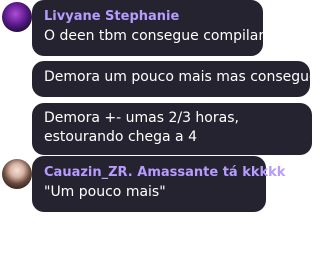 The height and width of the screenshot is (264, 320). I want to click on message-text: O deen tbm consegue compilar, so click(154, 36).